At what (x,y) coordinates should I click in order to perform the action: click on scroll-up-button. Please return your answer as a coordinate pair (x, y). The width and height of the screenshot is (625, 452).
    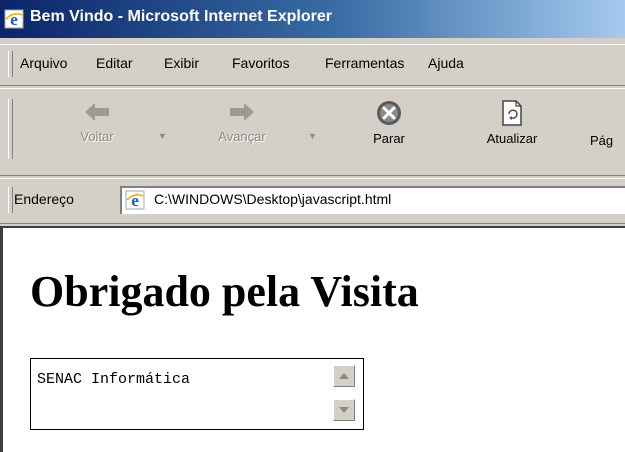
    Looking at the image, I should click on (344, 376).